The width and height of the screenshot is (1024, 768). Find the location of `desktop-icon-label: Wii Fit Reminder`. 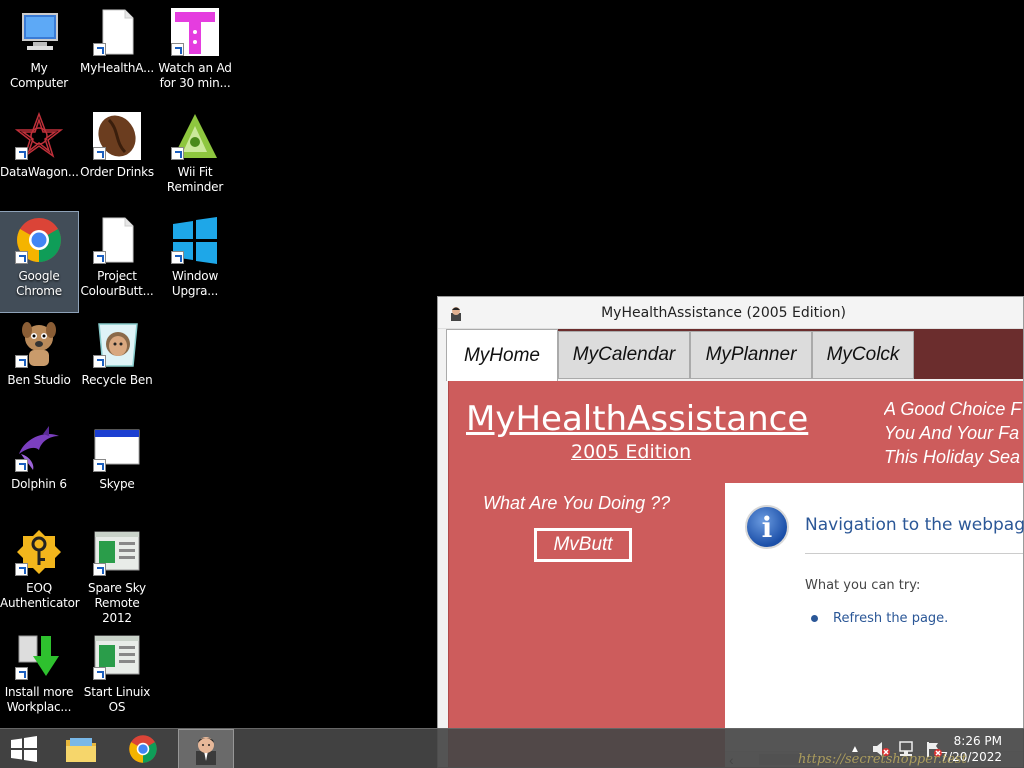

desktop-icon-label: Wii Fit Reminder is located at coordinates (195, 179).